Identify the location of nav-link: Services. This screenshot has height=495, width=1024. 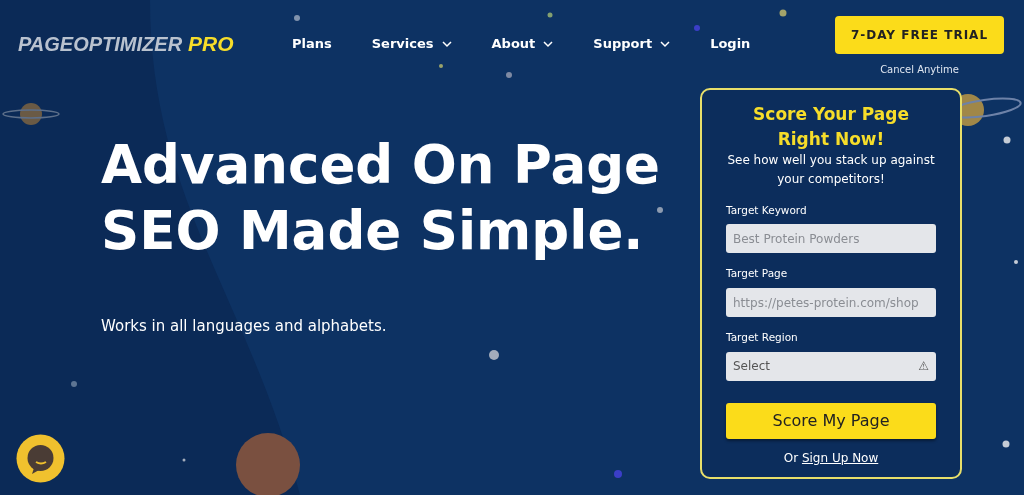
(411, 44).